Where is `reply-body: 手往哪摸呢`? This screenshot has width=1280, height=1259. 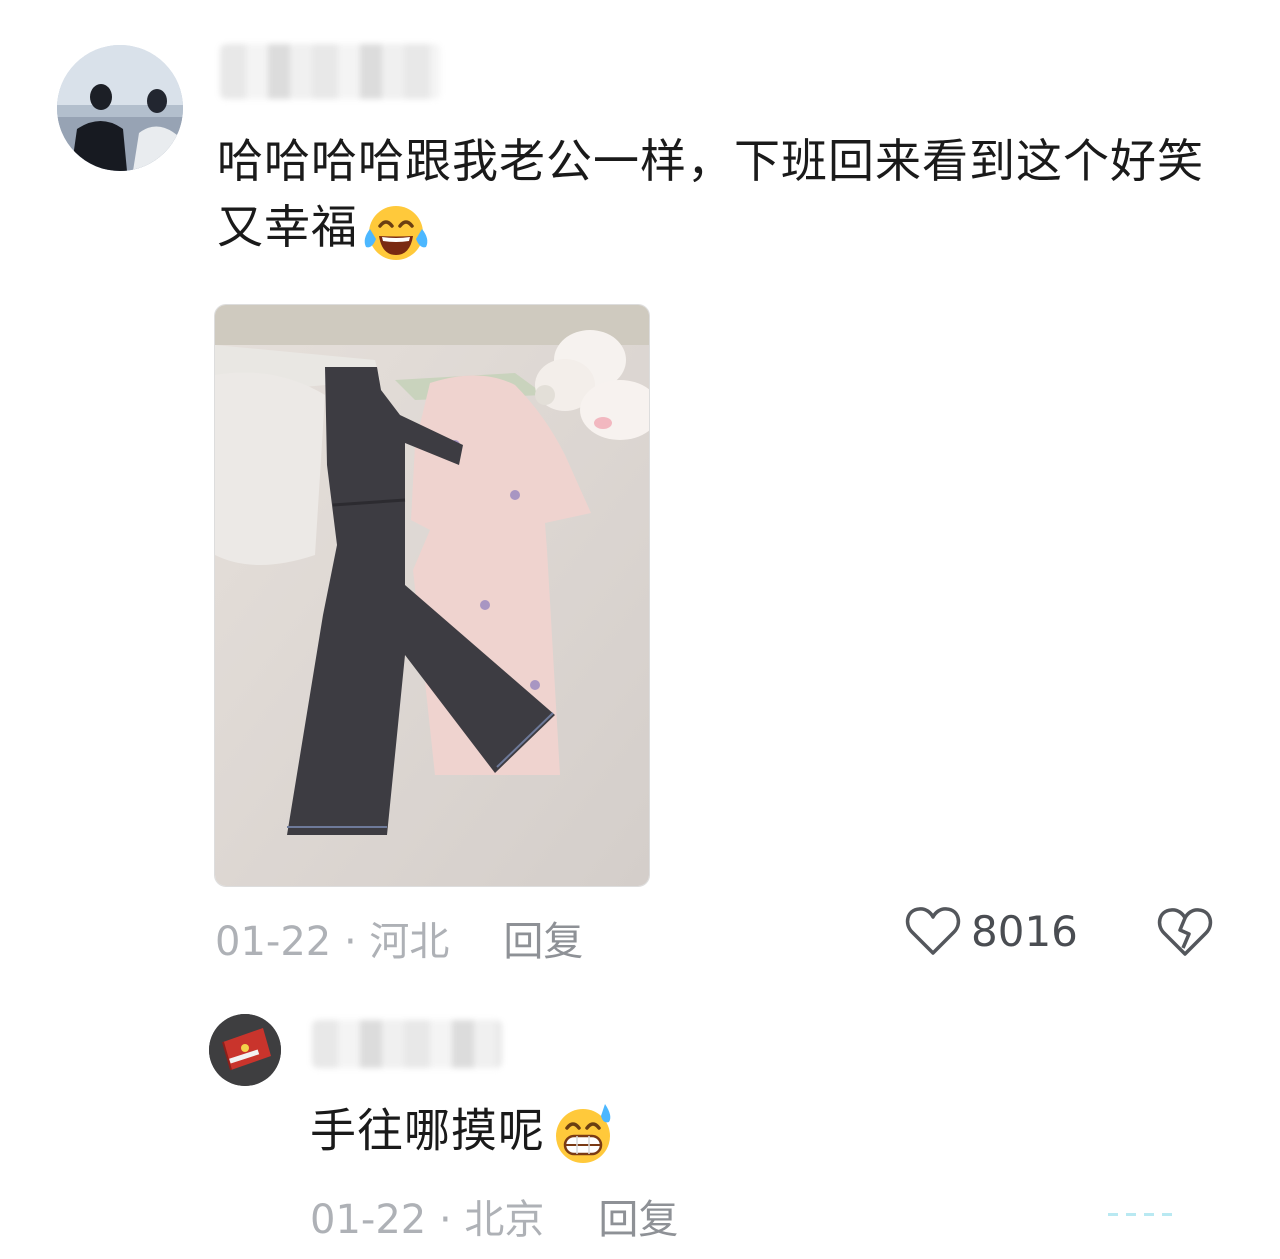 reply-body: 手往哪摸呢 is located at coordinates (427, 1130).